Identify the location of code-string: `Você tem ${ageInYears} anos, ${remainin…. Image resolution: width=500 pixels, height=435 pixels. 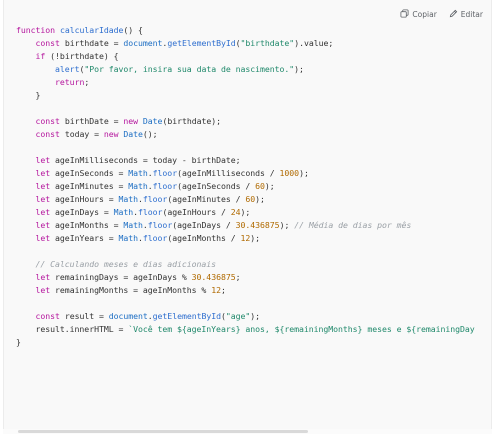
(301, 329).